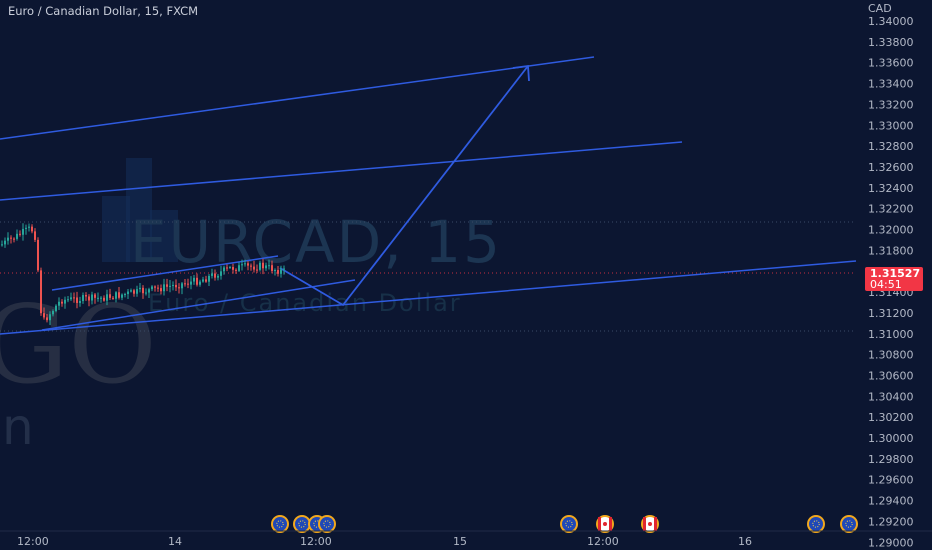 The width and height of the screenshot is (932, 550). I want to click on publisher-logo: GO n, so click(78, 369).